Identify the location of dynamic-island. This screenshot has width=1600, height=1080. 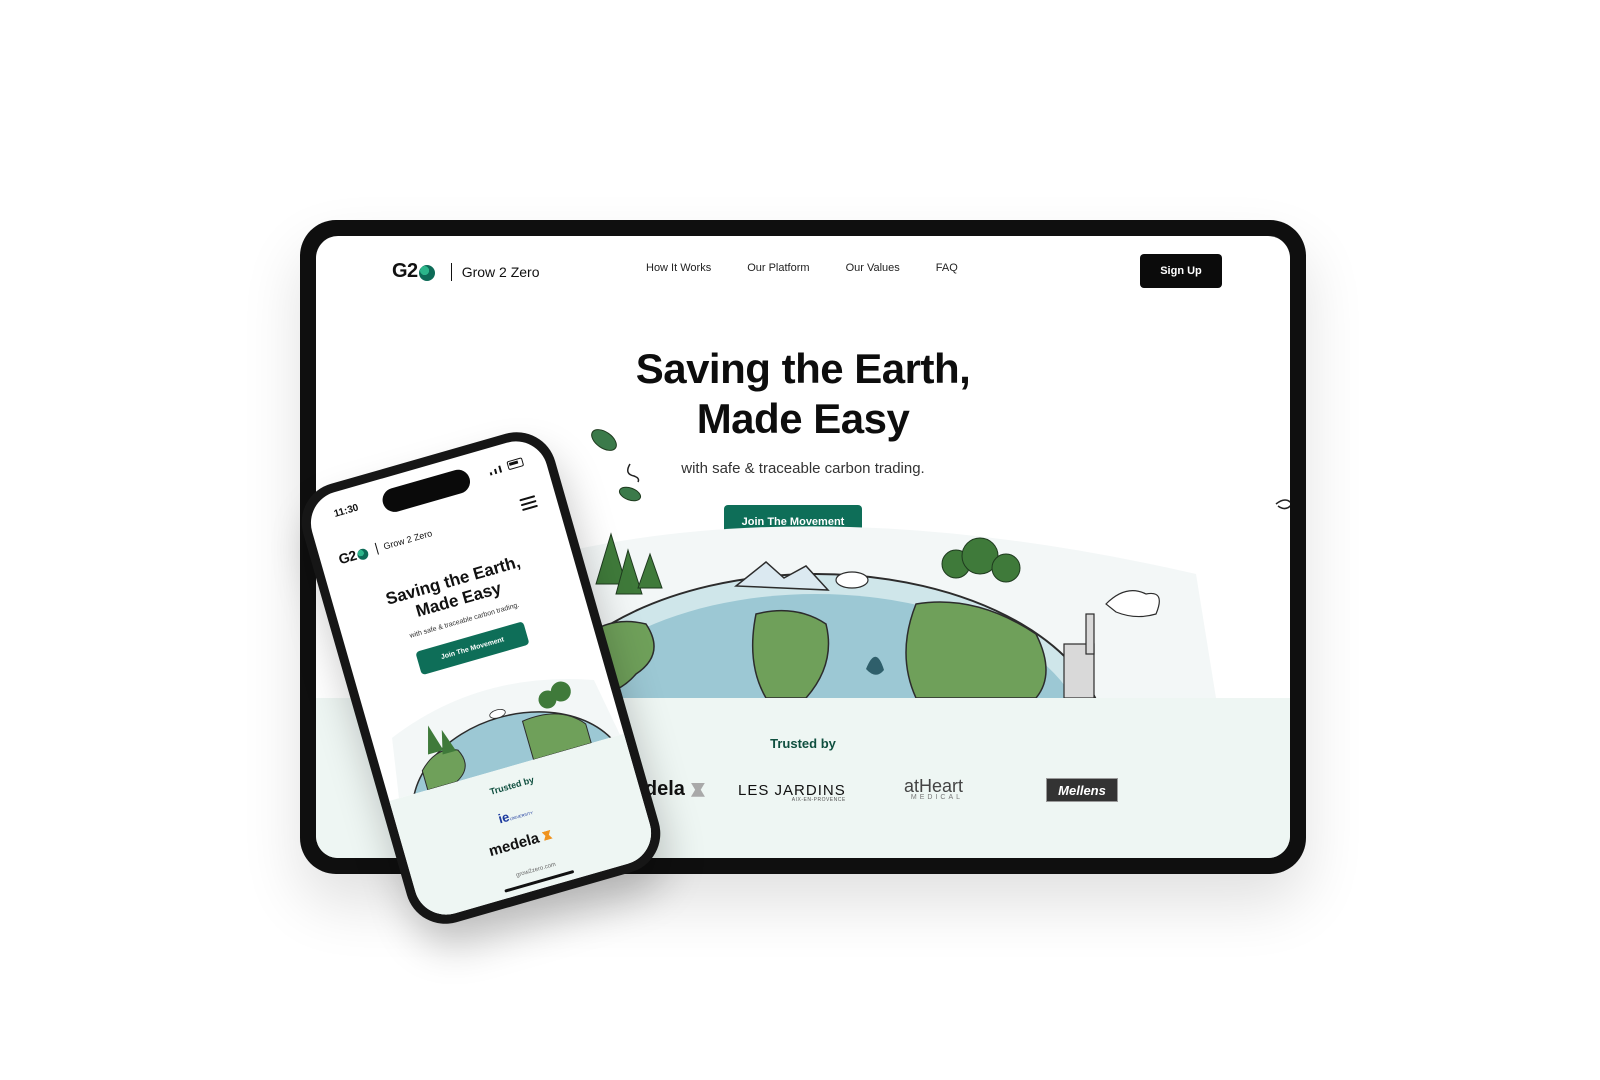
(426, 490).